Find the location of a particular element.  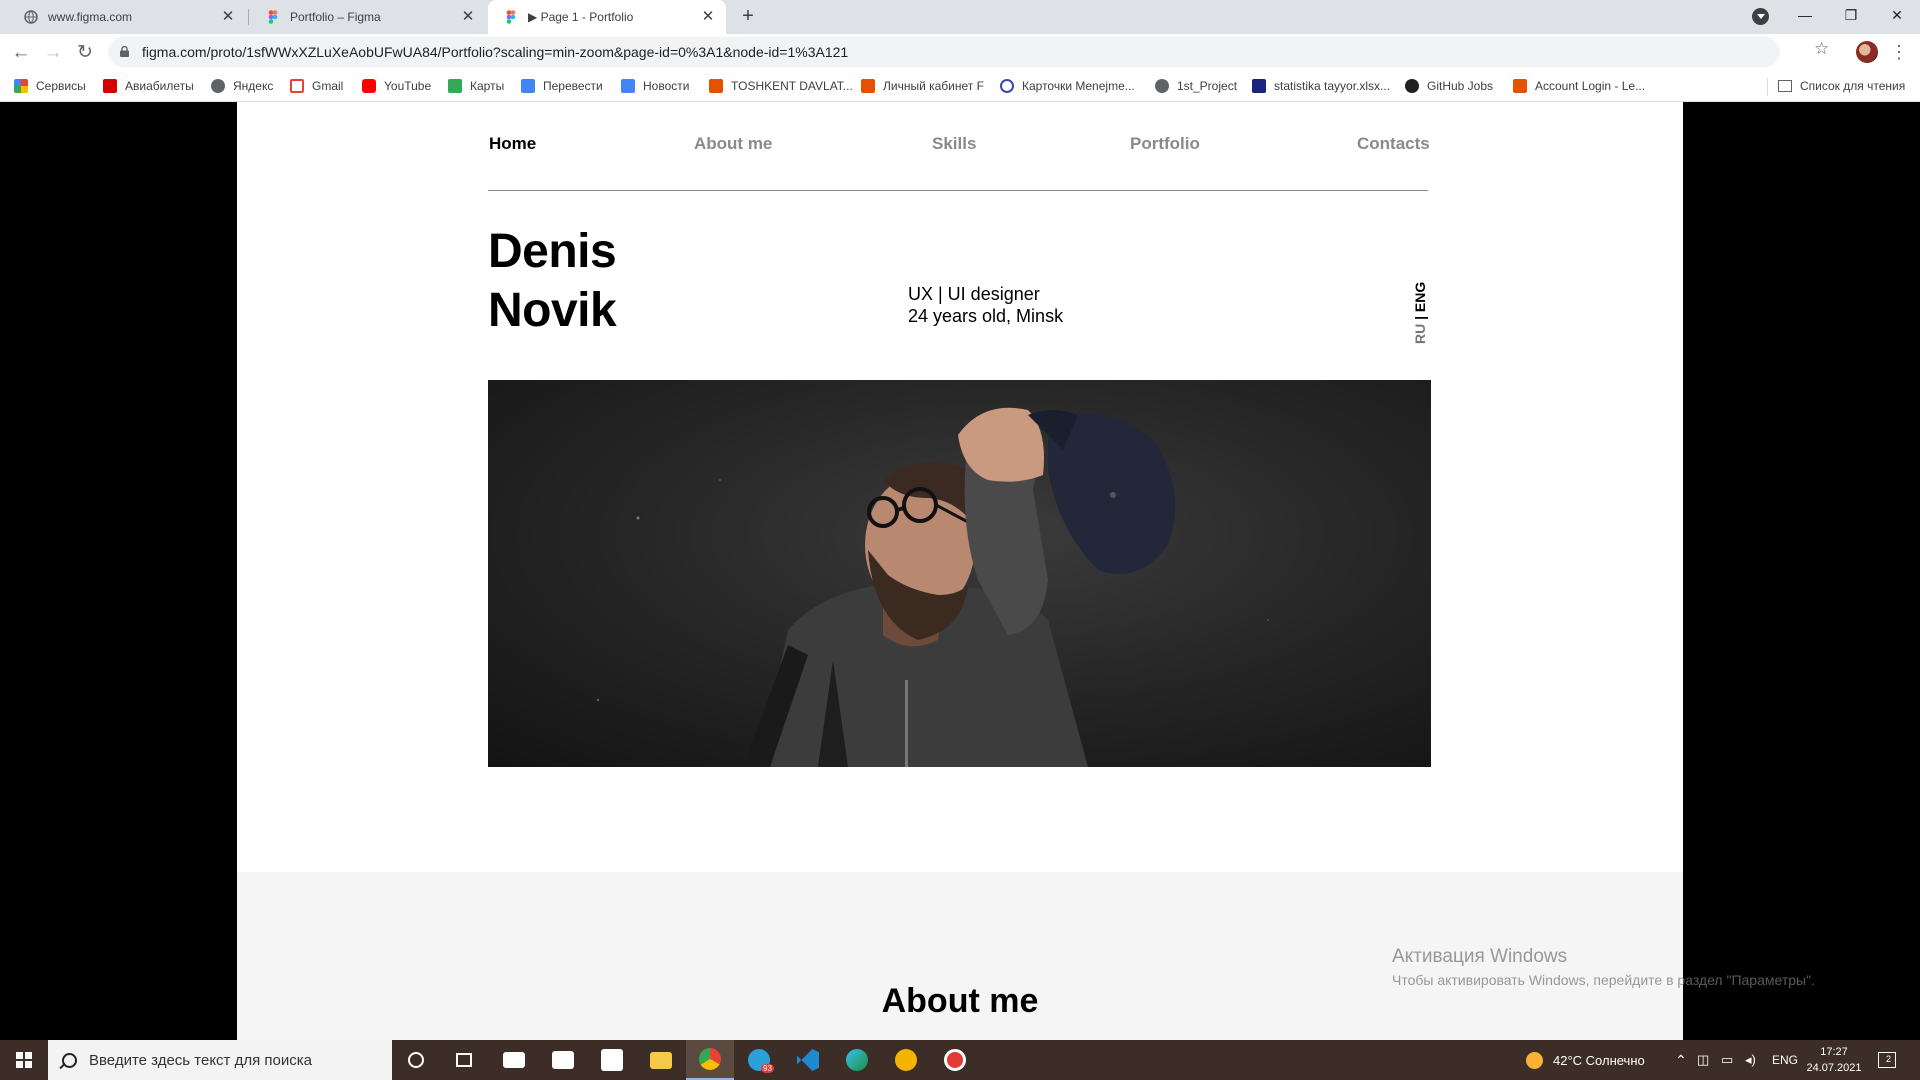

bookmark-label: Gmail is located at coordinates (328, 86).